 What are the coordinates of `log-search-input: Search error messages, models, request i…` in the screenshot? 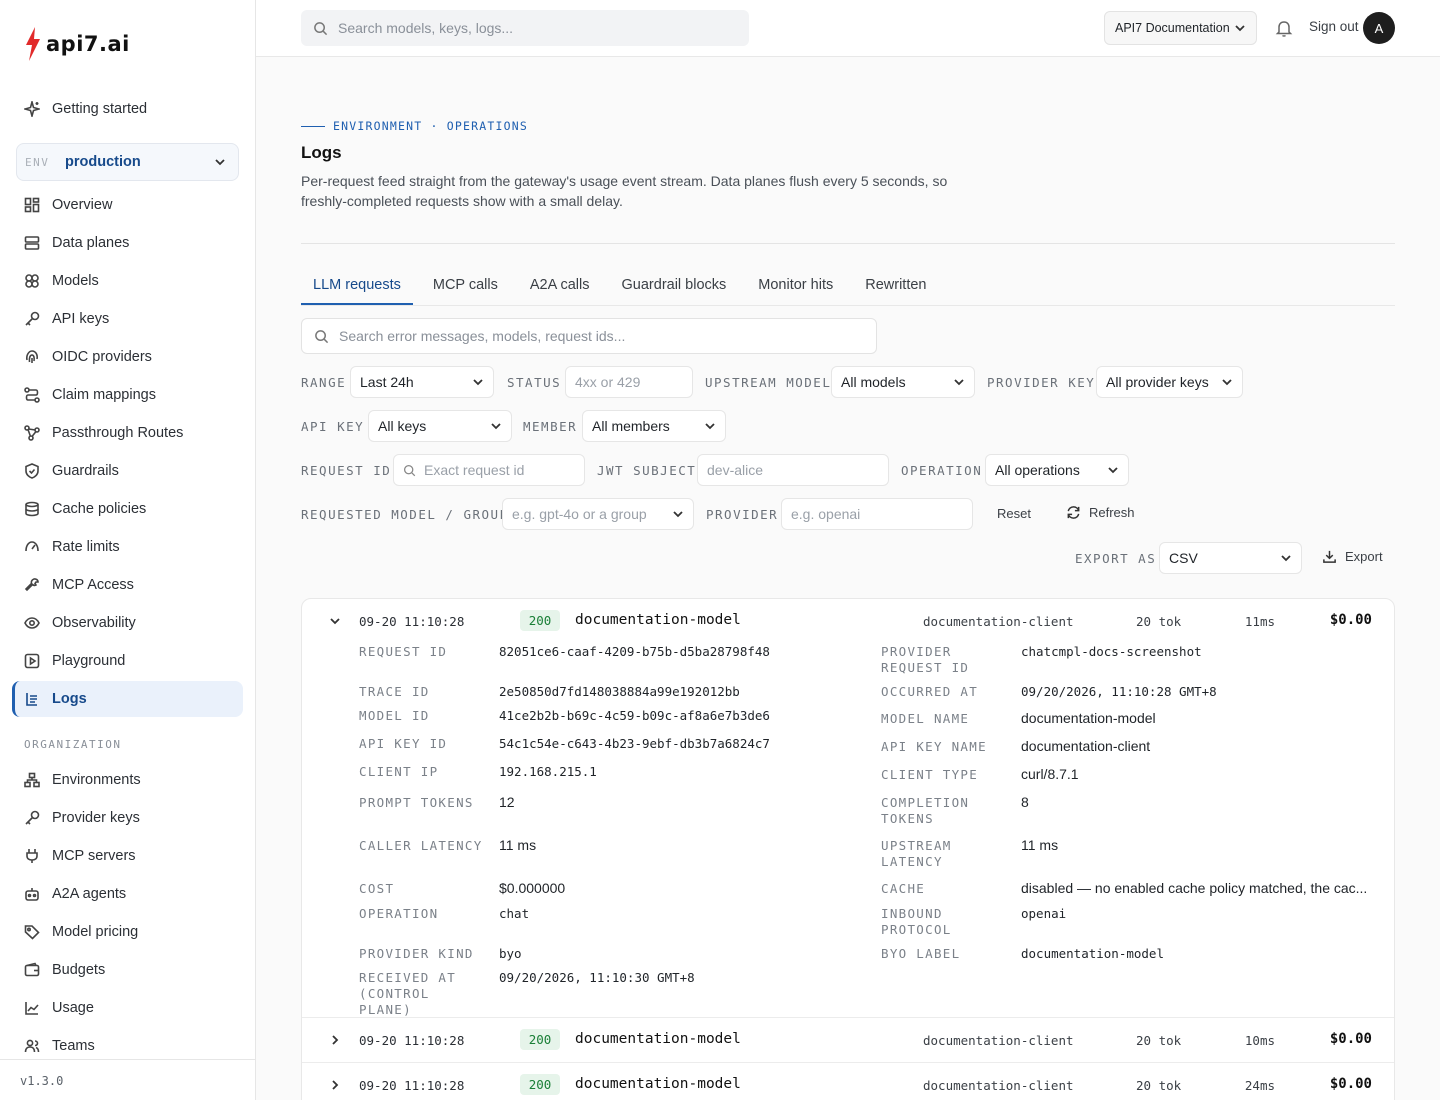 It's located at (589, 336).